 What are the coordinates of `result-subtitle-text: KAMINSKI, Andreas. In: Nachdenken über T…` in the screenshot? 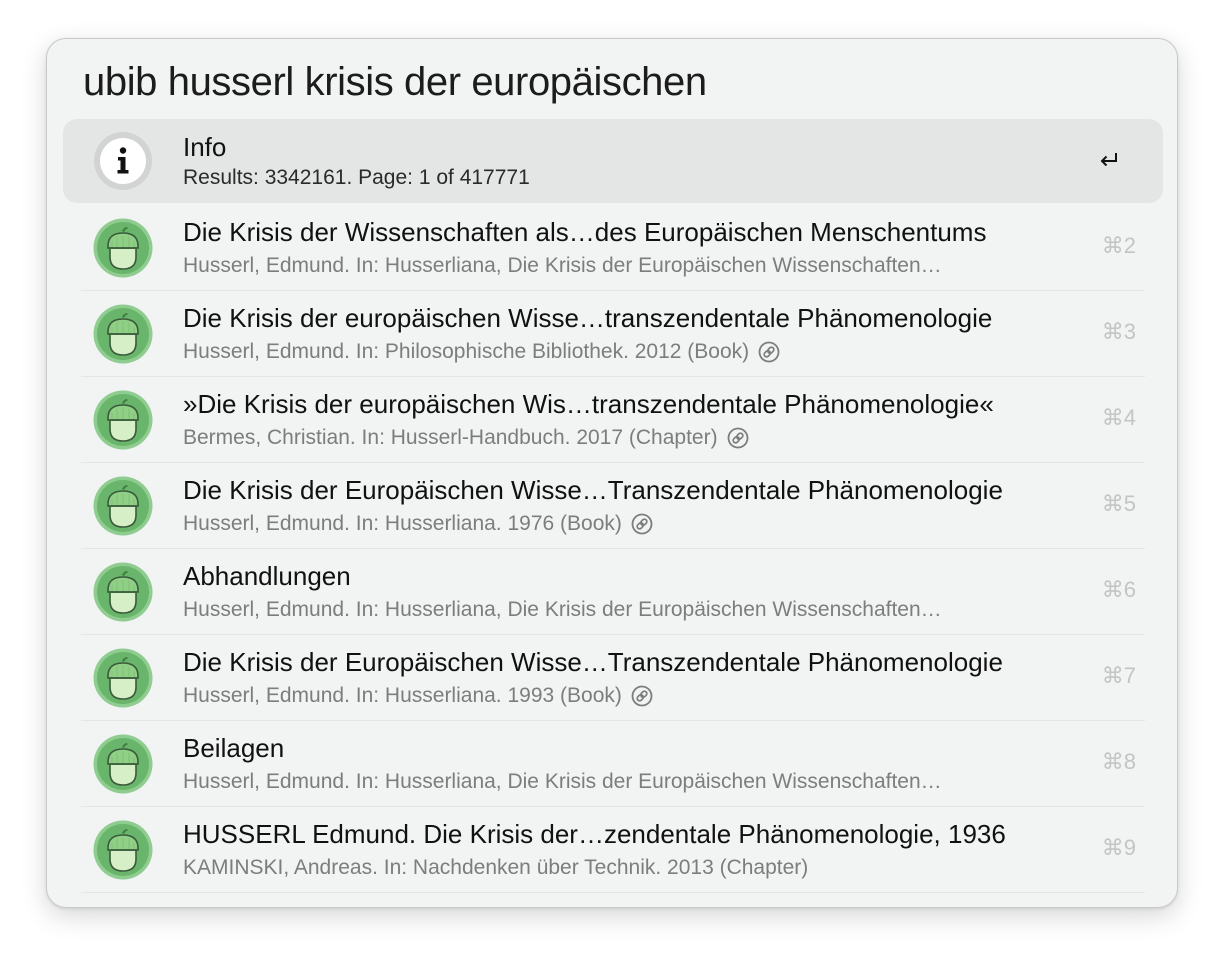 It's located at (496, 867).